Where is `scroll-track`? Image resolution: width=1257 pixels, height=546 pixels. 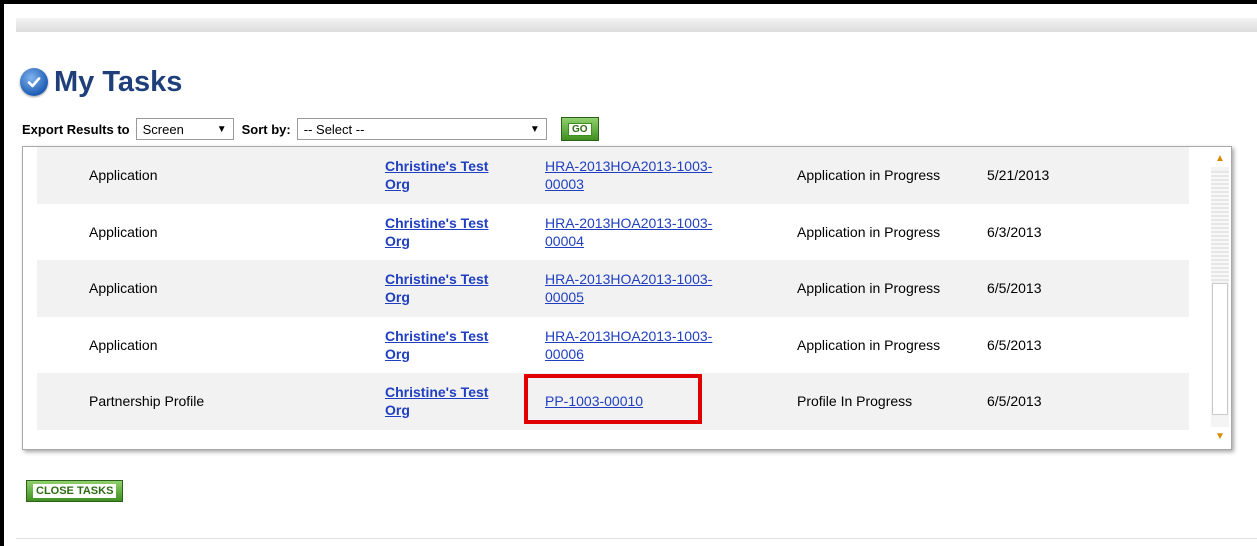 scroll-track is located at coordinates (1220, 226).